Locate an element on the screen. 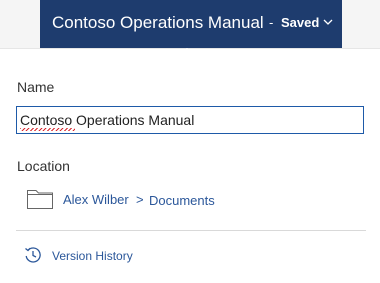  panel-pointer is located at coordinates (187, 52).